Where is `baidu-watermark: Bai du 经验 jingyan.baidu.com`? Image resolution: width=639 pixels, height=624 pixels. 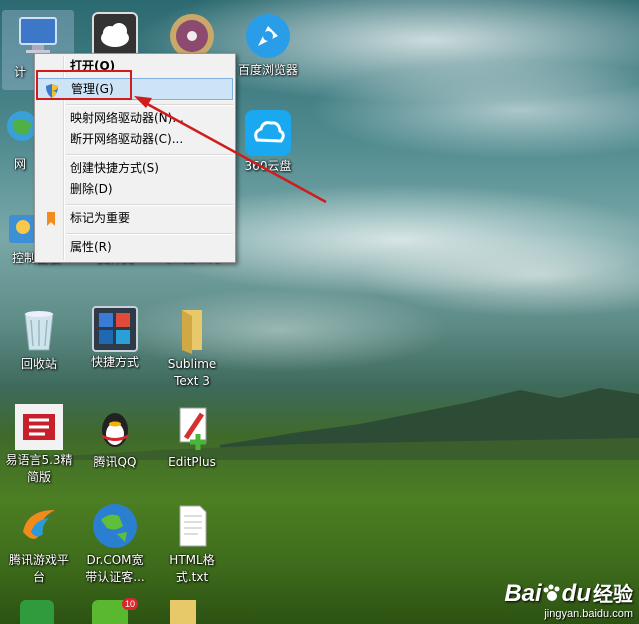 baidu-watermark: Bai du 经验 jingyan.baidu.com is located at coordinates (568, 599).